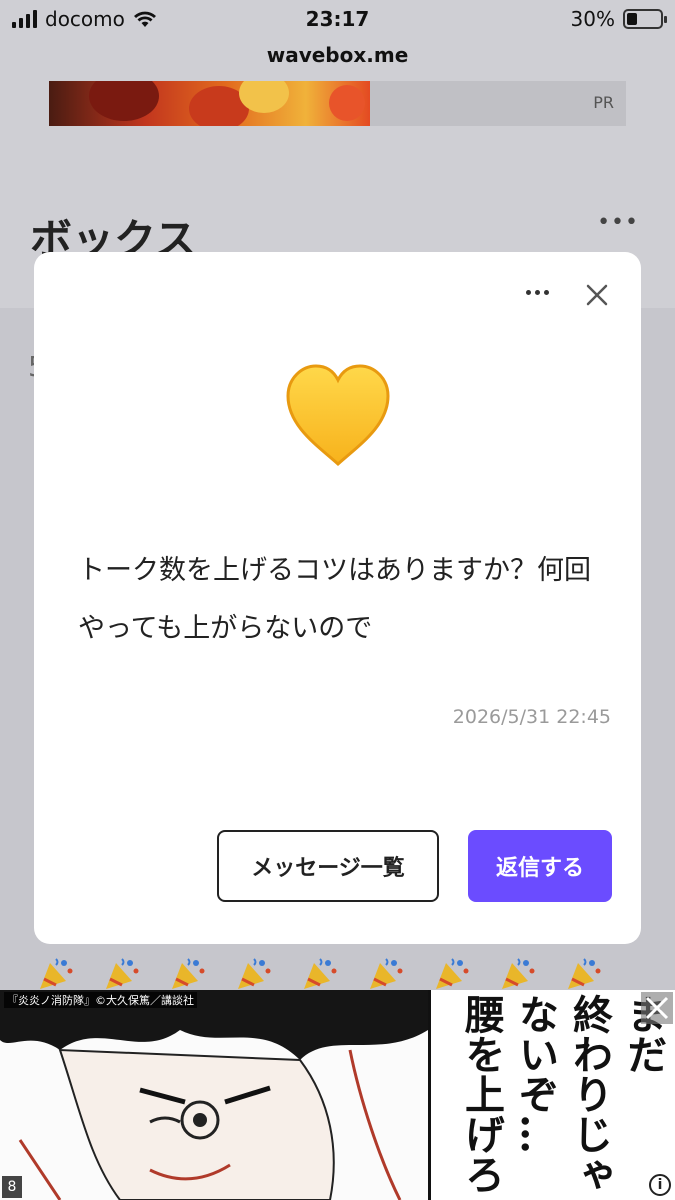  What do you see at coordinates (603, 102) in the screenshot?
I see `pr-label: PR` at bounding box center [603, 102].